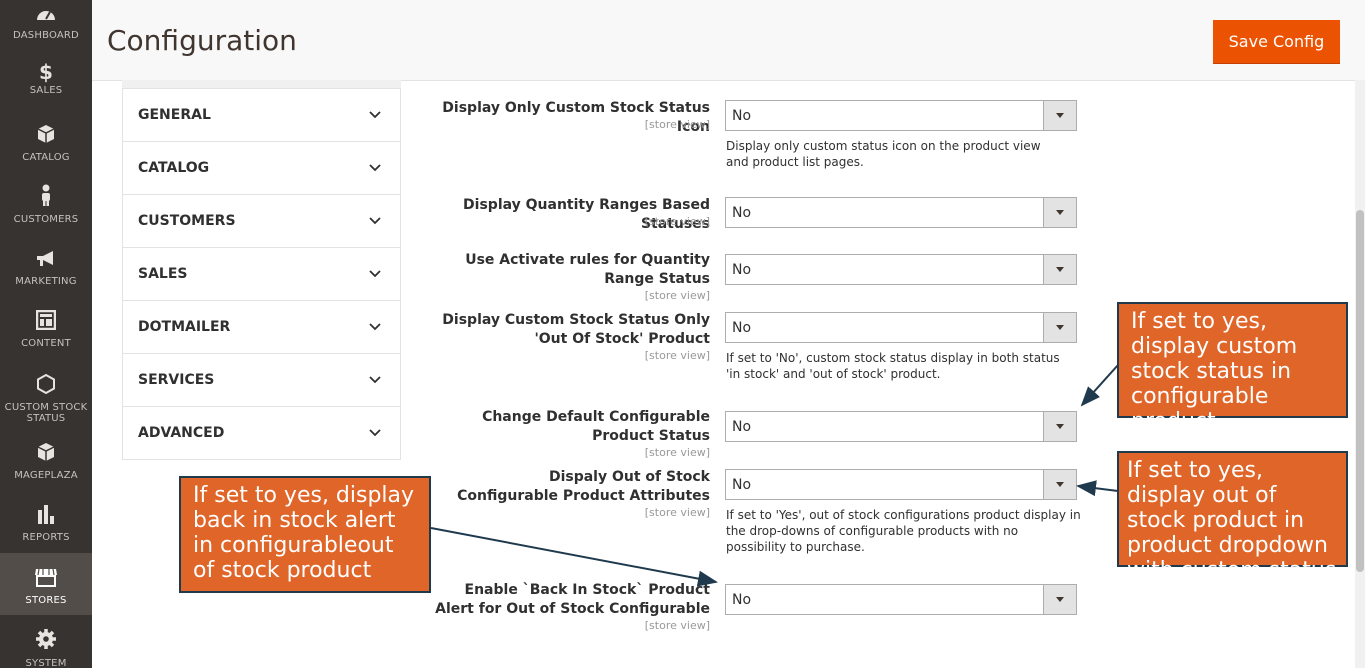 The image size is (1365, 669). Describe the element at coordinates (46, 343) in the screenshot. I see `nav-label: CONTENT` at that location.